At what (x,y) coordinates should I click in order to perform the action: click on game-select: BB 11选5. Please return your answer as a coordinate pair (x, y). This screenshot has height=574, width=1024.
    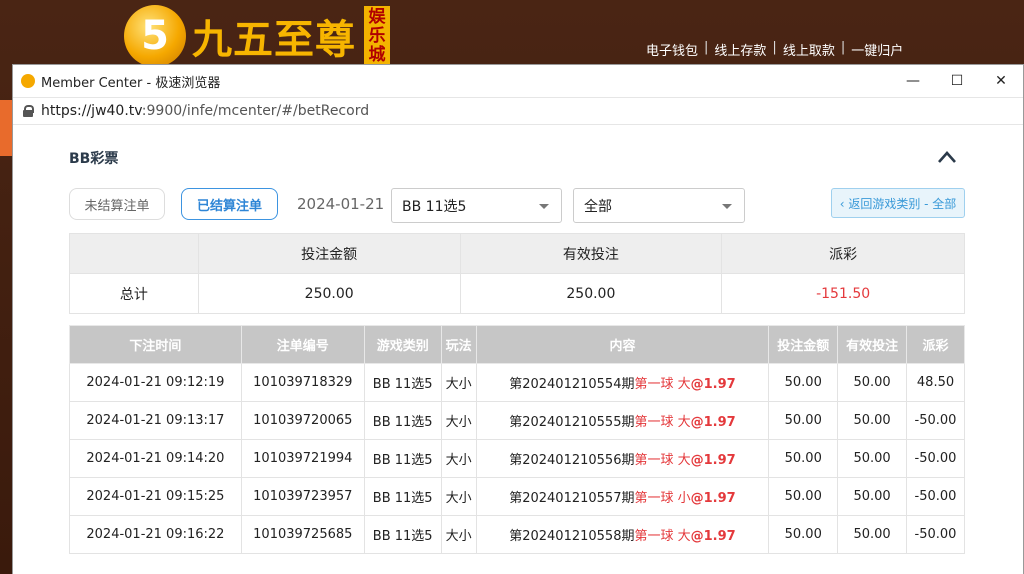
    Looking at the image, I should click on (476, 205).